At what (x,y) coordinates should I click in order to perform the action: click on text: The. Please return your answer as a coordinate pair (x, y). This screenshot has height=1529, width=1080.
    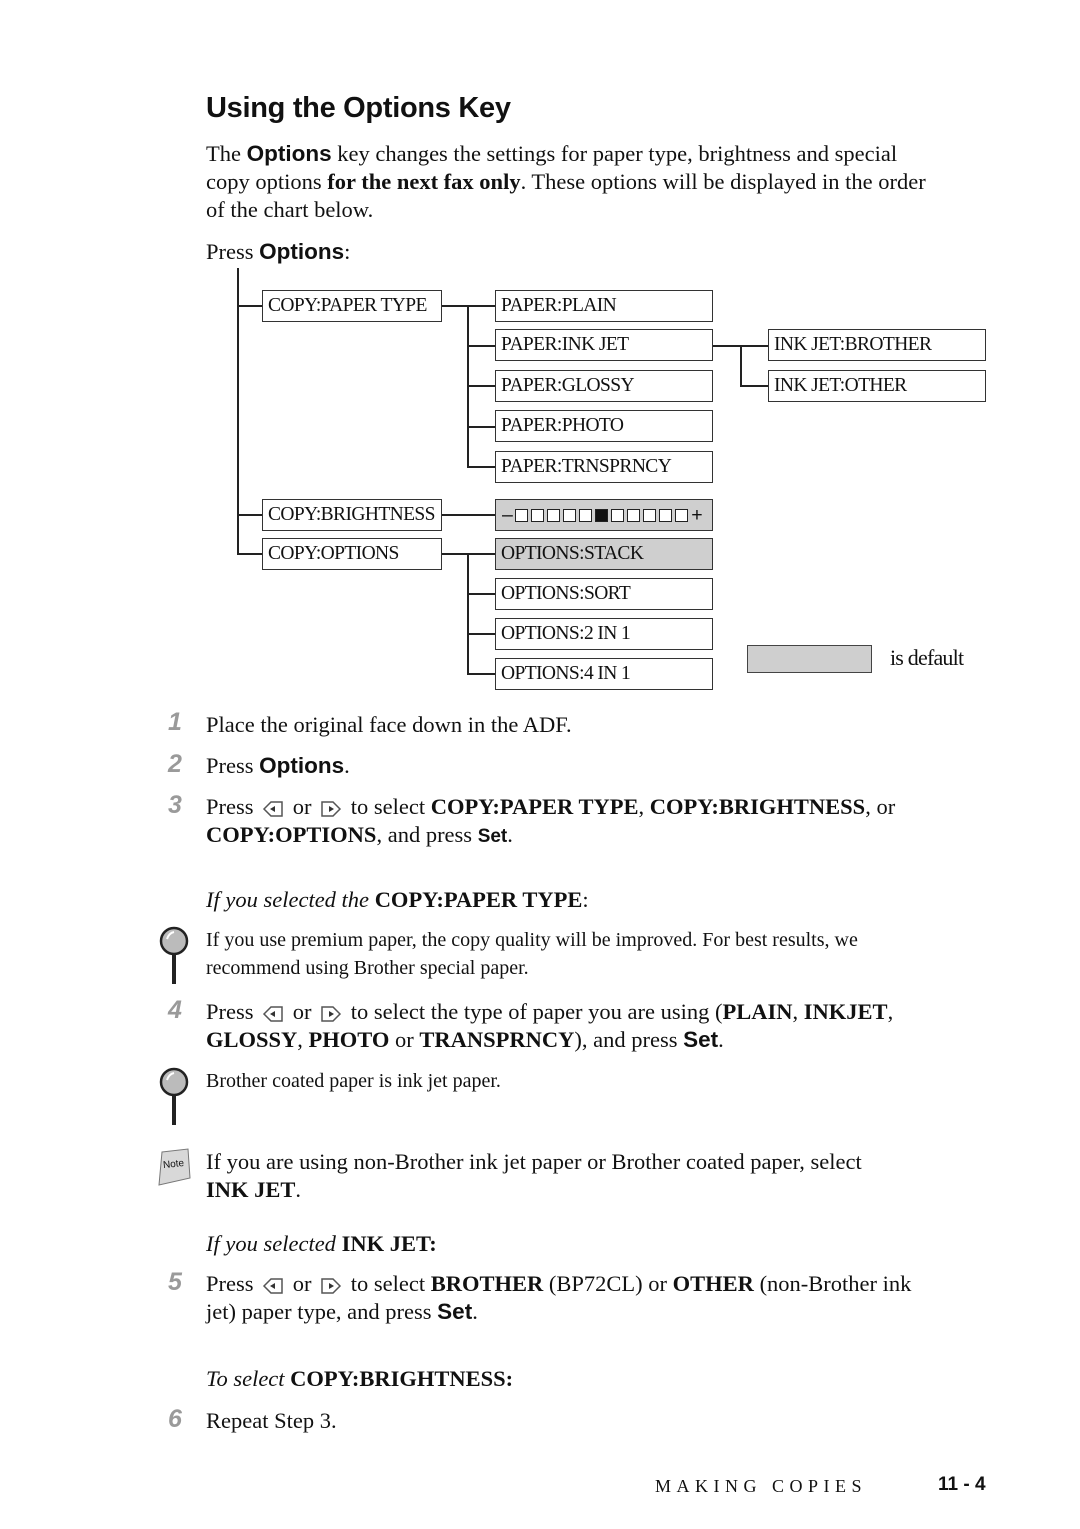
    Looking at the image, I should click on (226, 153).